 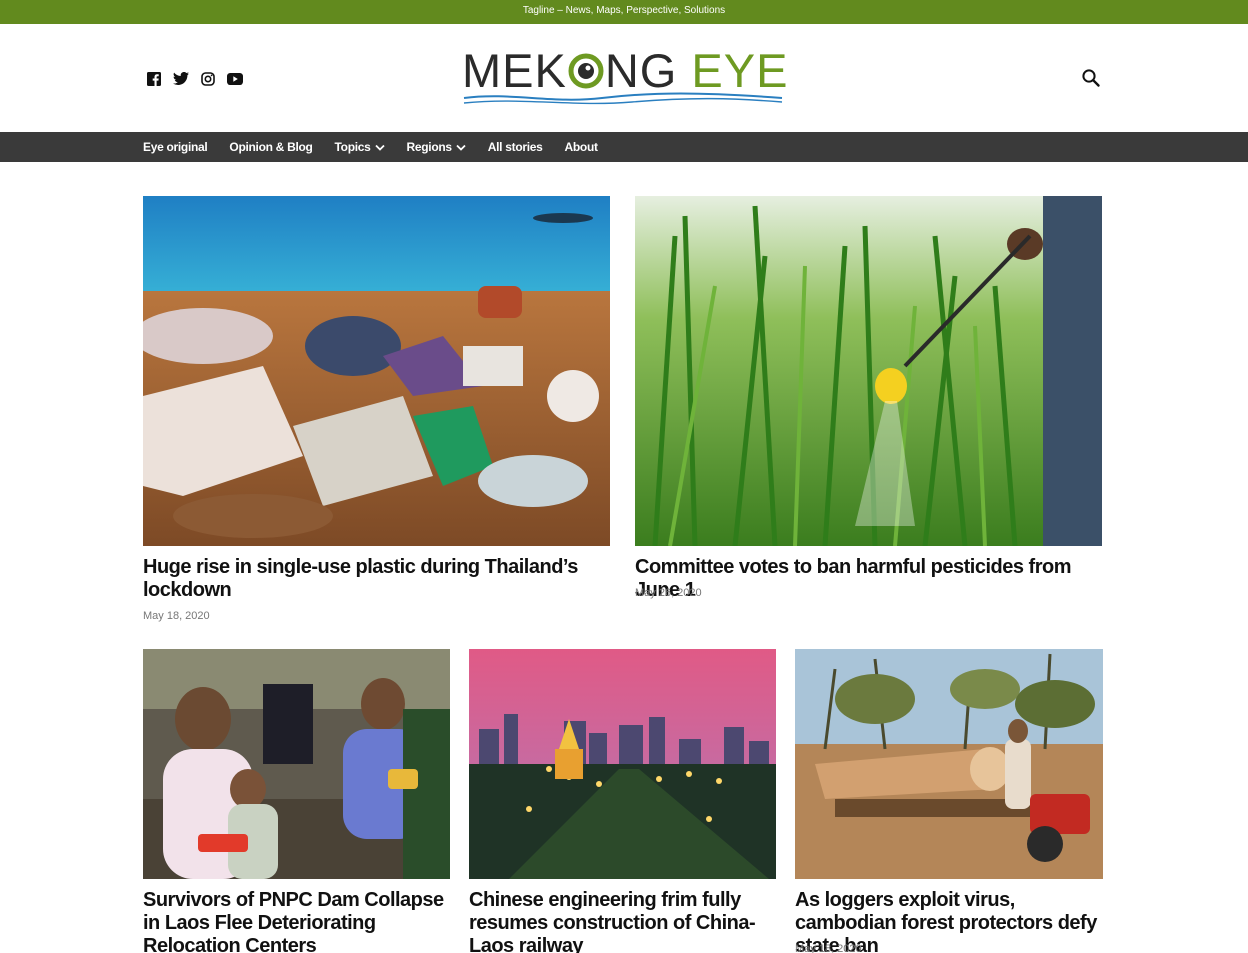 What do you see at coordinates (622, 764) in the screenshot?
I see `story-image-city-night` at bounding box center [622, 764].